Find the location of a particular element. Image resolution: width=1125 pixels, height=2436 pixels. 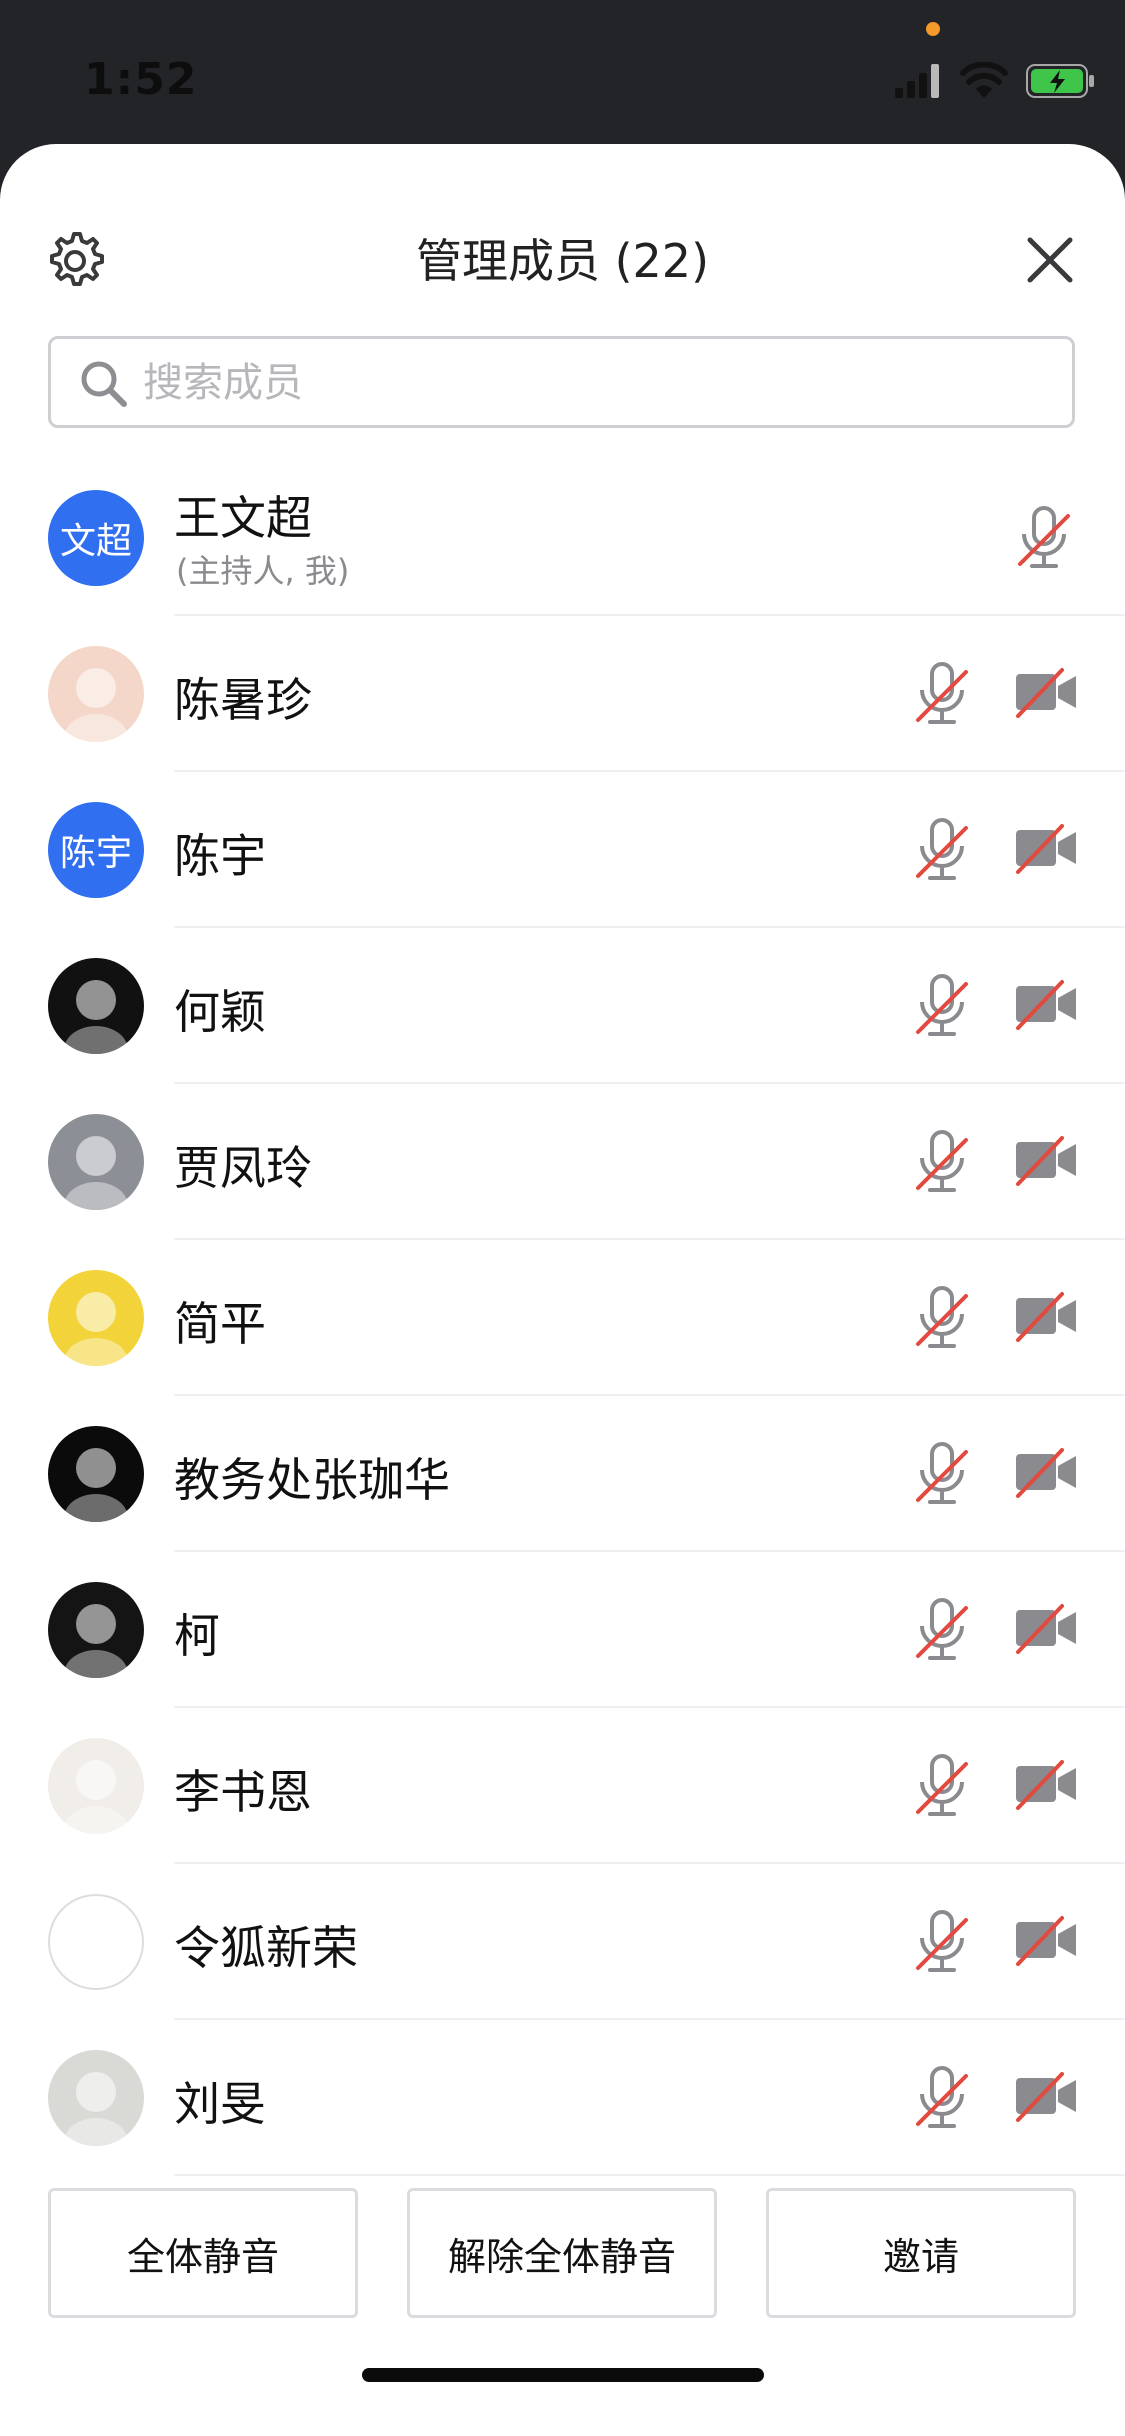

member-name: 陈宇 is located at coordinates (220, 856).